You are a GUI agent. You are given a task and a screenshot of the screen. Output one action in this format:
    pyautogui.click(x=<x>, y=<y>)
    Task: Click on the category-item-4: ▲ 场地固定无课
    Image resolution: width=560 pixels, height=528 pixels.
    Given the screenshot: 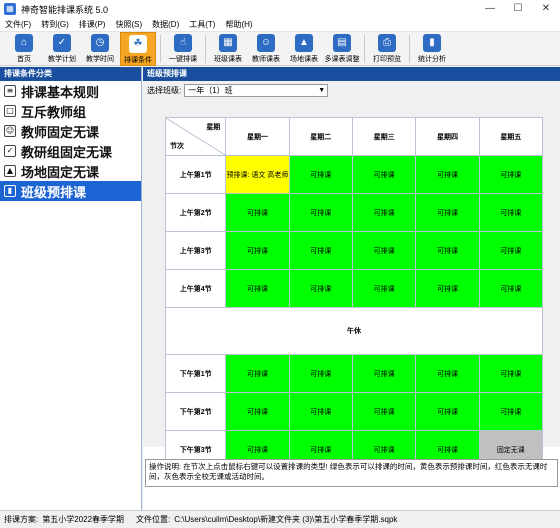 What is the action you would take?
    pyautogui.click(x=70, y=171)
    